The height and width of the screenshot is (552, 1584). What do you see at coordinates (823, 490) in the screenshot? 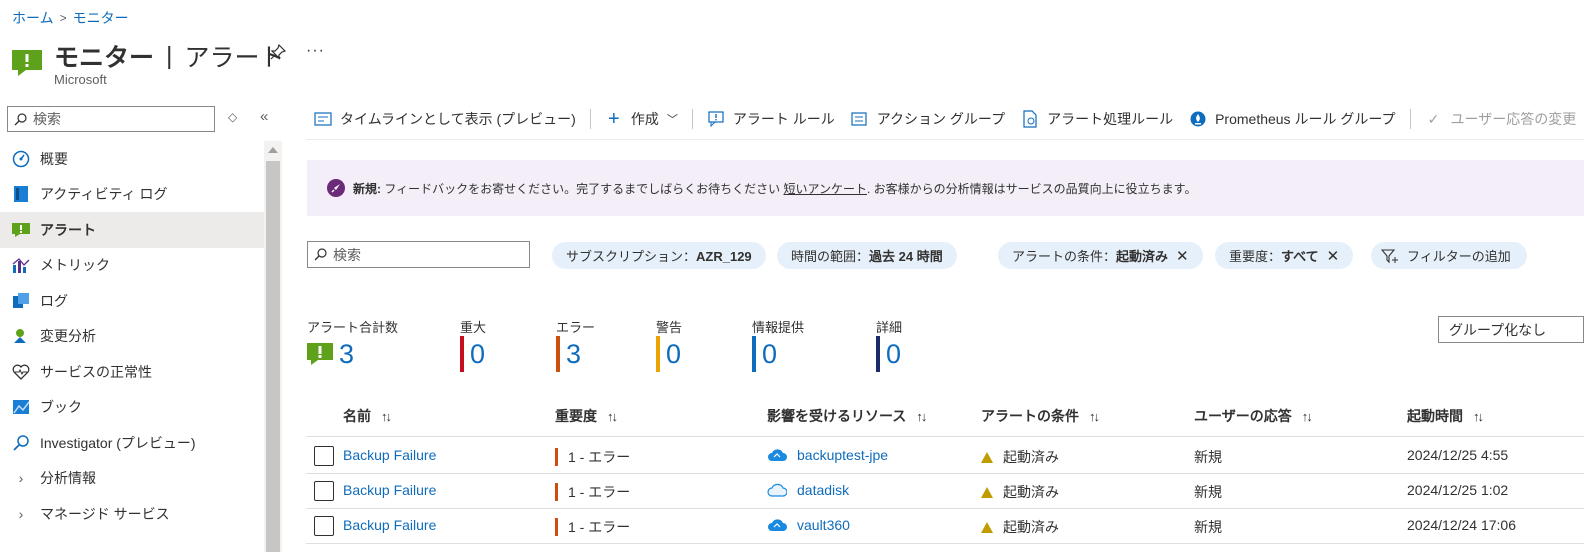
I see `resource-link: datadisk` at bounding box center [823, 490].